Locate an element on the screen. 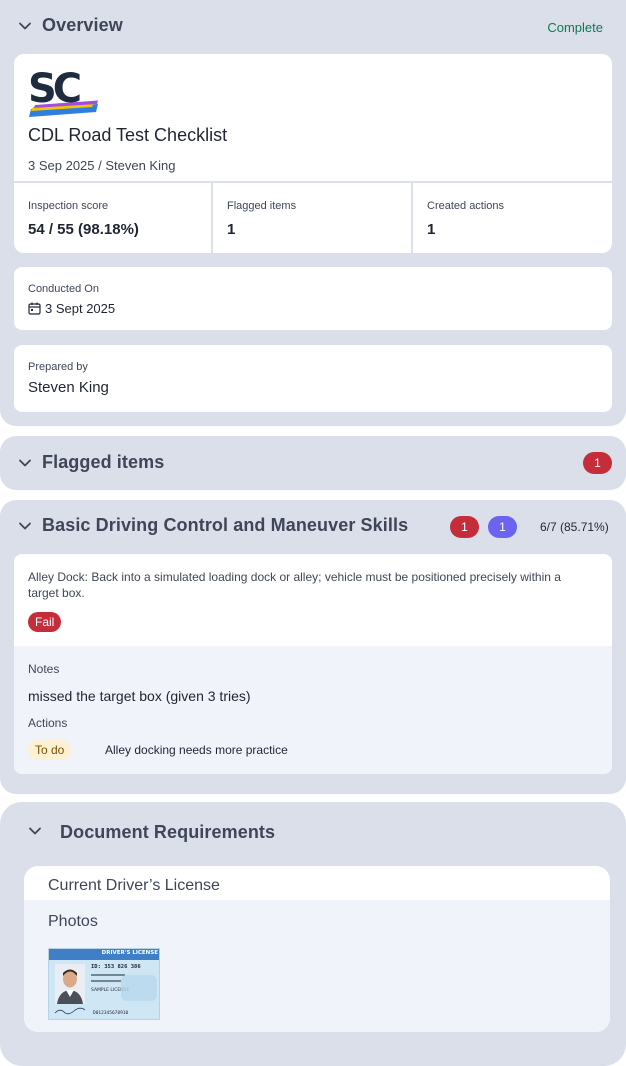 This screenshot has height=1066, width=626. status-label: Complete is located at coordinates (575, 27).